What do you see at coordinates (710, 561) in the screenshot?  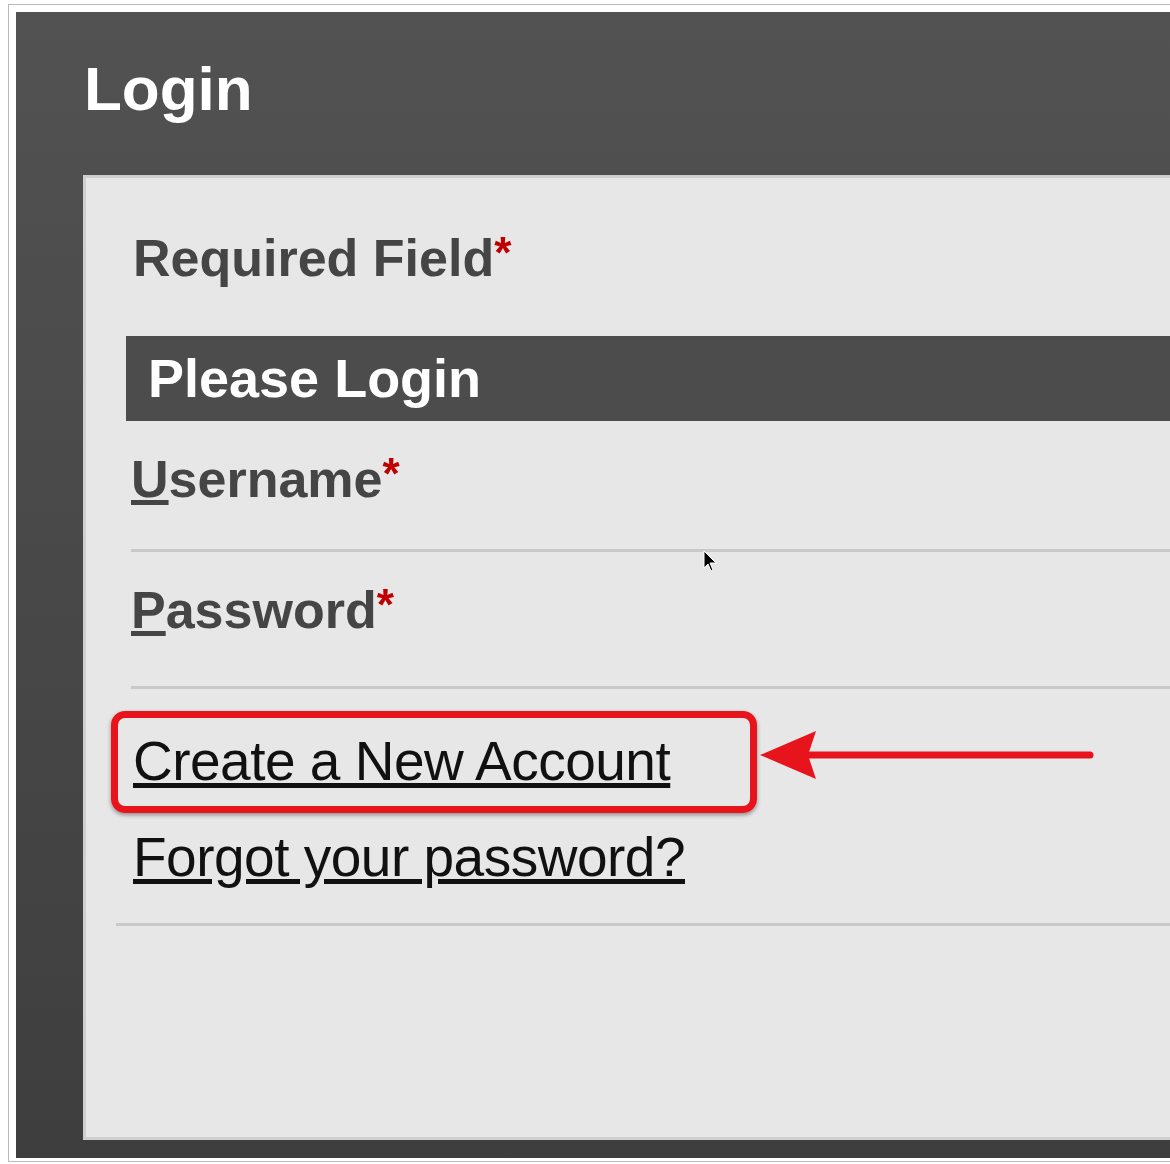 I see `cursor-icon` at bounding box center [710, 561].